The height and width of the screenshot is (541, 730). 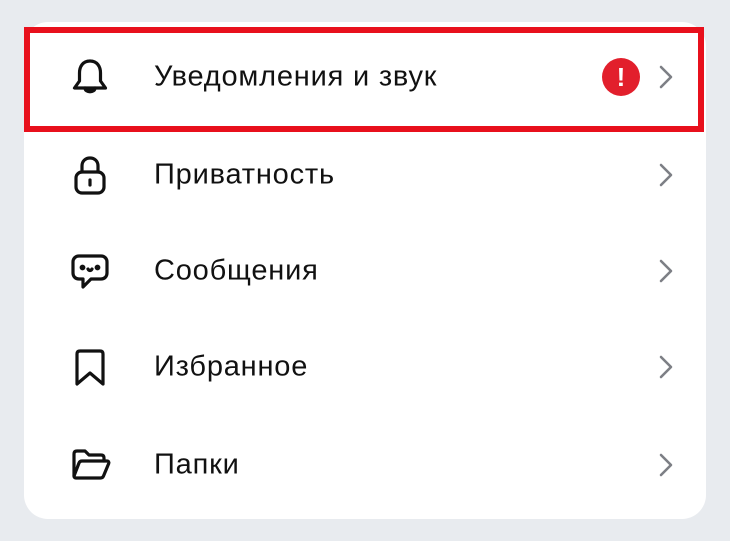 I want to click on menu-item-label: Избранное, so click(x=231, y=366).